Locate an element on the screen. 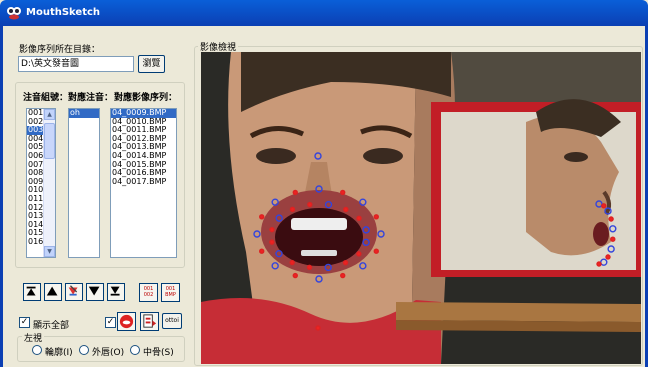 The image size is (648, 367). radio-middle-bone is located at coordinates (135, 350).